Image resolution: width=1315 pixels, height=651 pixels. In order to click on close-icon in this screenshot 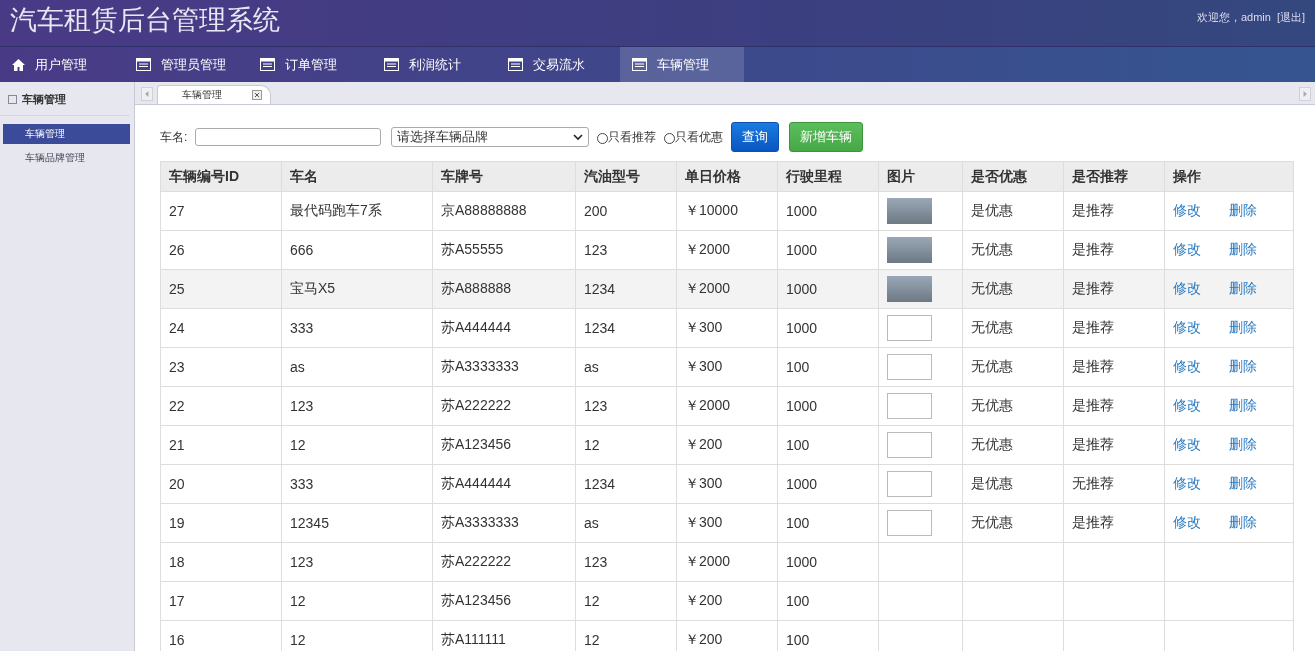, I will do `click(257, 95)`.